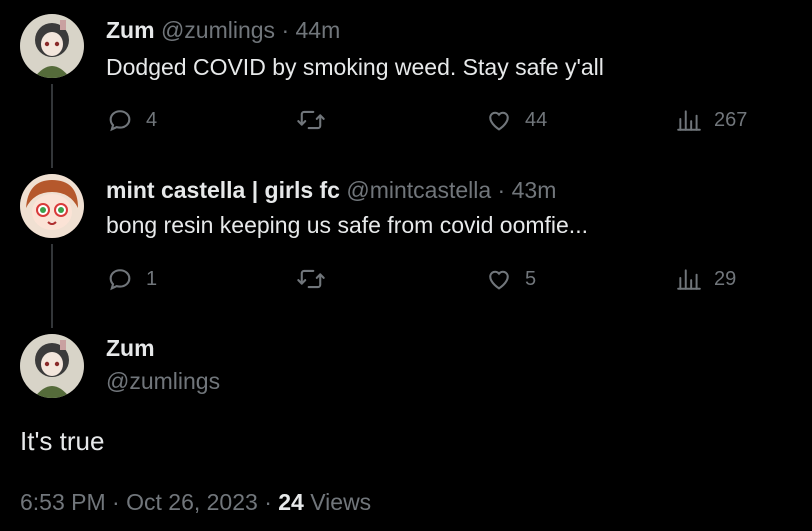  What do you see at coordinates (536, 119) in the screenshot?
I see `like-count: 44` at bounding box center [536, 119].